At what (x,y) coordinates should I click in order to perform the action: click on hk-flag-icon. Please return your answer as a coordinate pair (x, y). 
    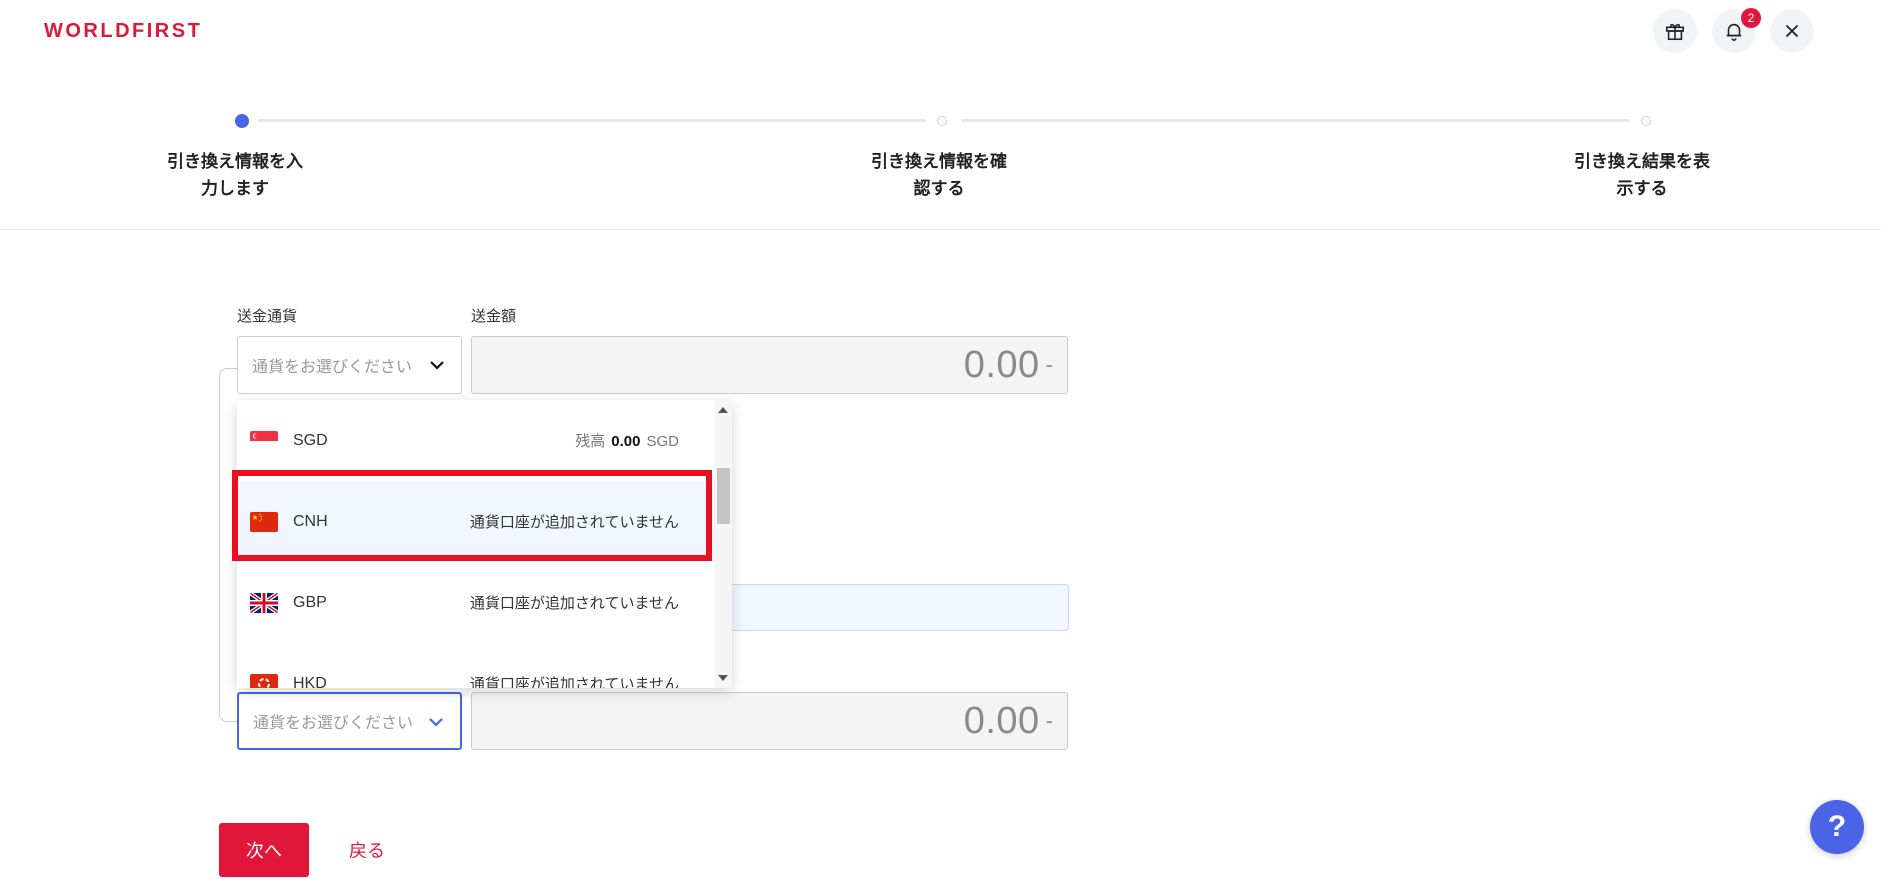
    Looking at the image, I should click on (264, 680).